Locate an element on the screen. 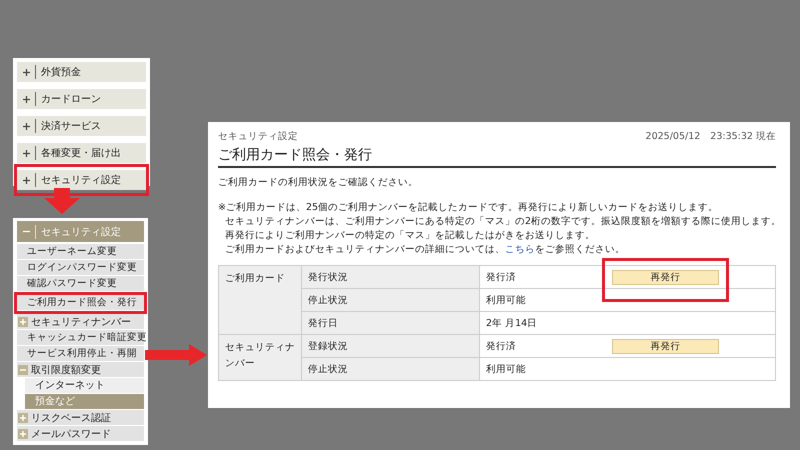 The height and width of the screenshot is (450, 800). arrow-right-icon is located at coordinates (176, 355).